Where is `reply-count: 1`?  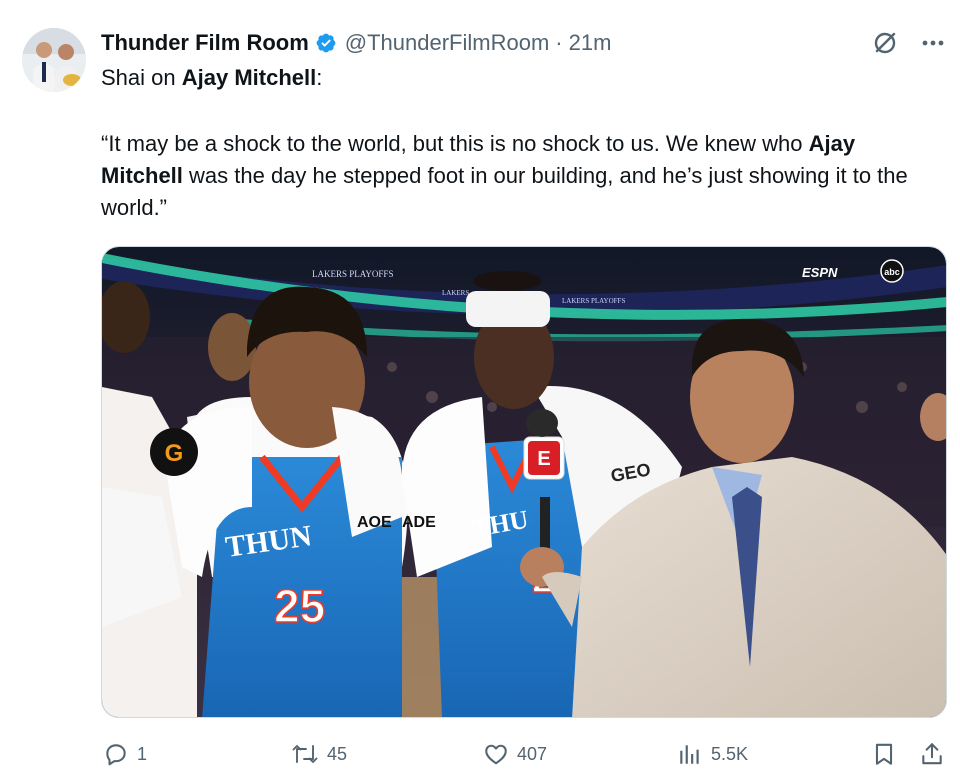
reply-count: 1 is located at coordinates (142, 753).